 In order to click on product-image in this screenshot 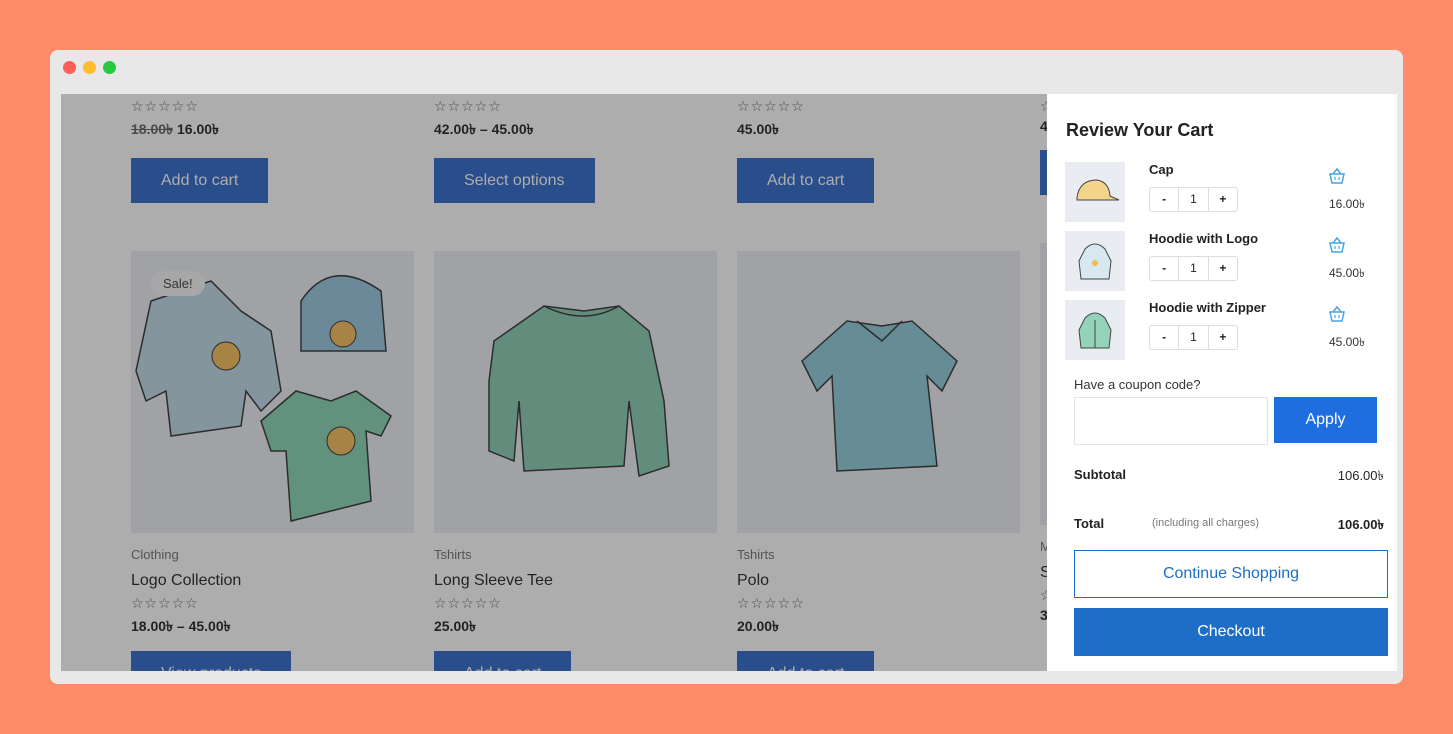, I will do `click(1043, 384)`.